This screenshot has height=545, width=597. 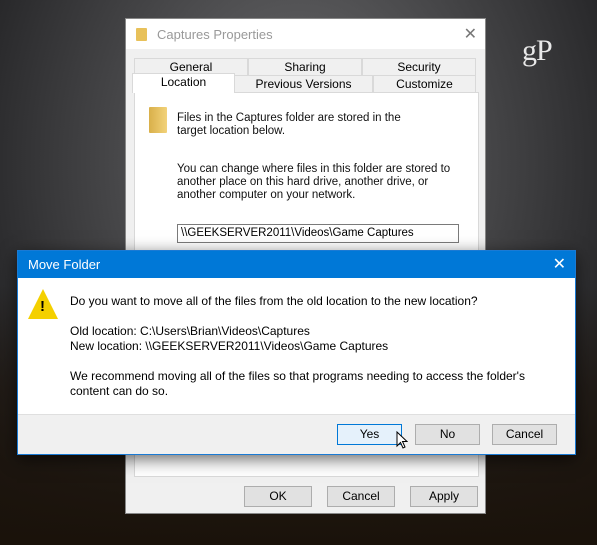 What do you see at coordinates (215, 34) in the screenshot?
I see `window-title: Captures Properties` at bounding box center [215, 34].